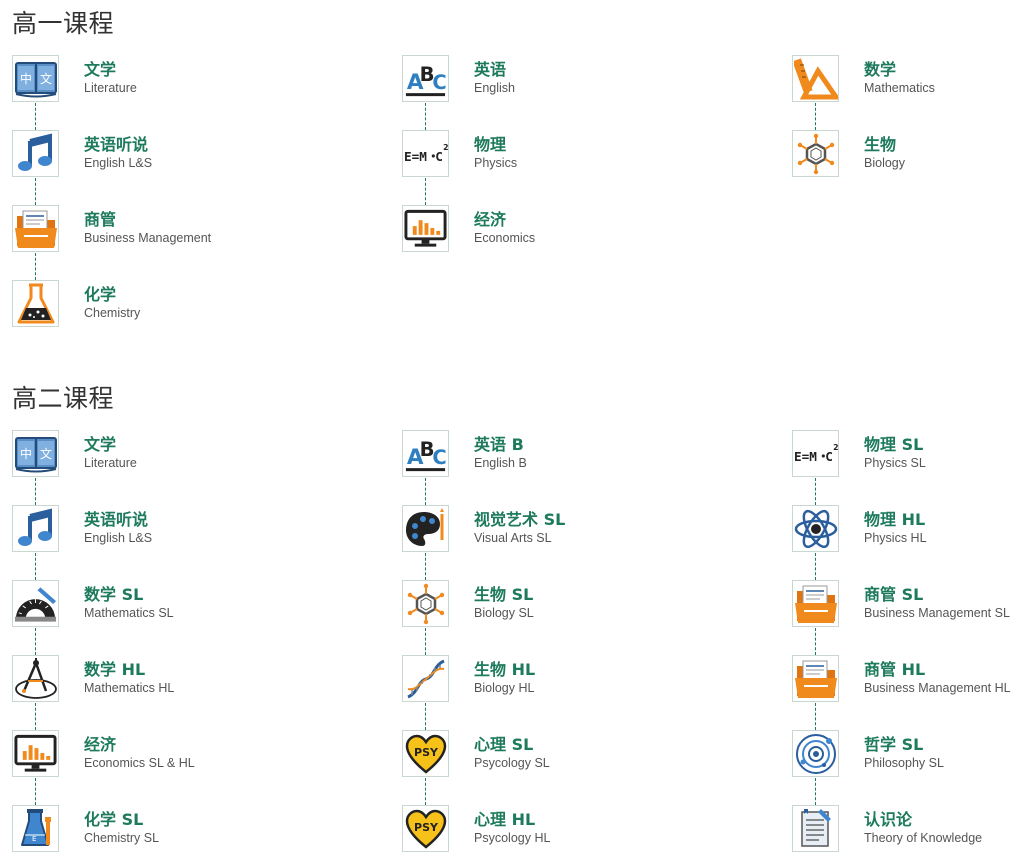 This screenshot has height=859, width=1025. I want to click on course-item: 经济 Economics, so click(562, 230).